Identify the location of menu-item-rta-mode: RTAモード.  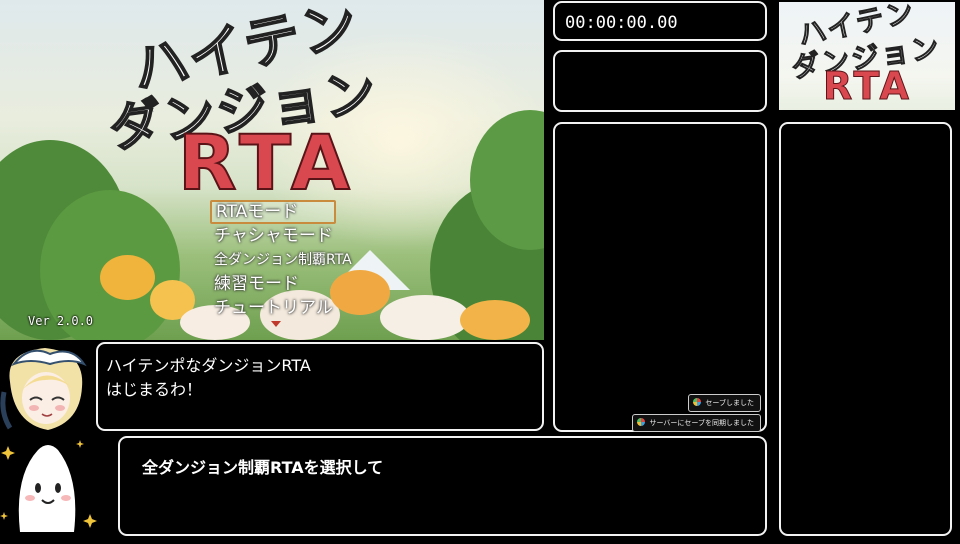
(273, 212).